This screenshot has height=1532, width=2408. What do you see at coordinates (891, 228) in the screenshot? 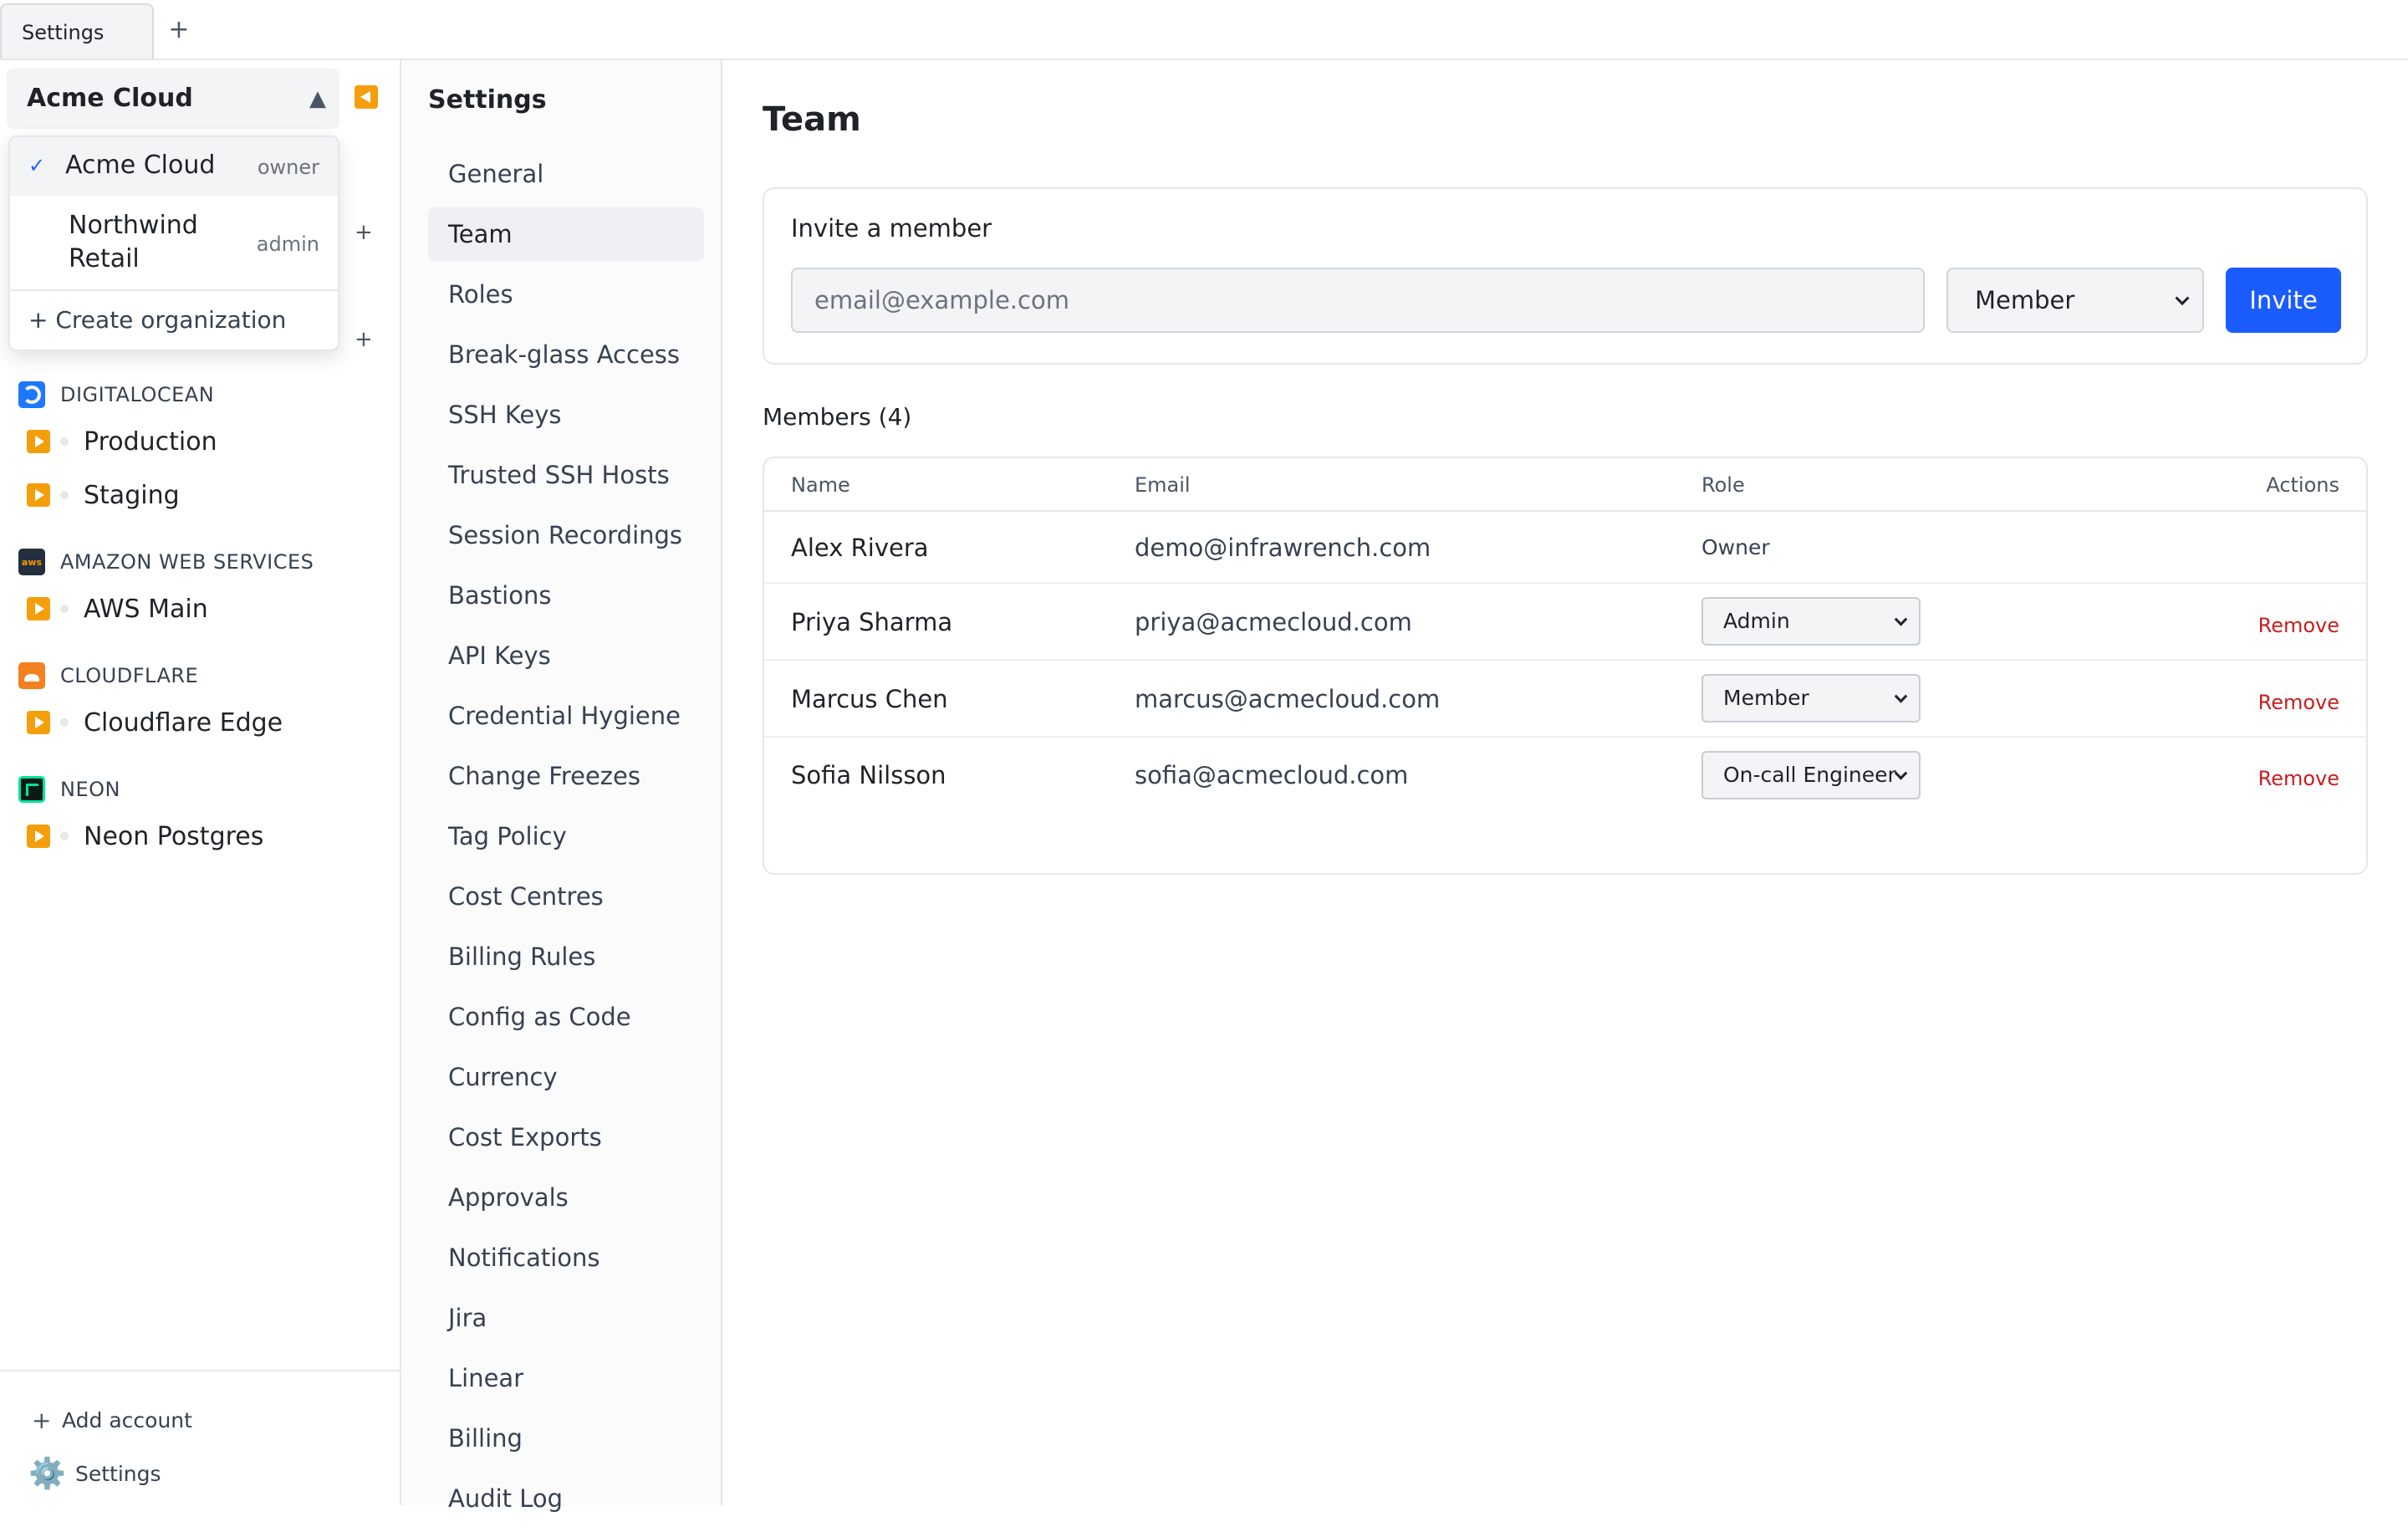
I see `invite-title: Invite a member` at bounding box center [891, 228].